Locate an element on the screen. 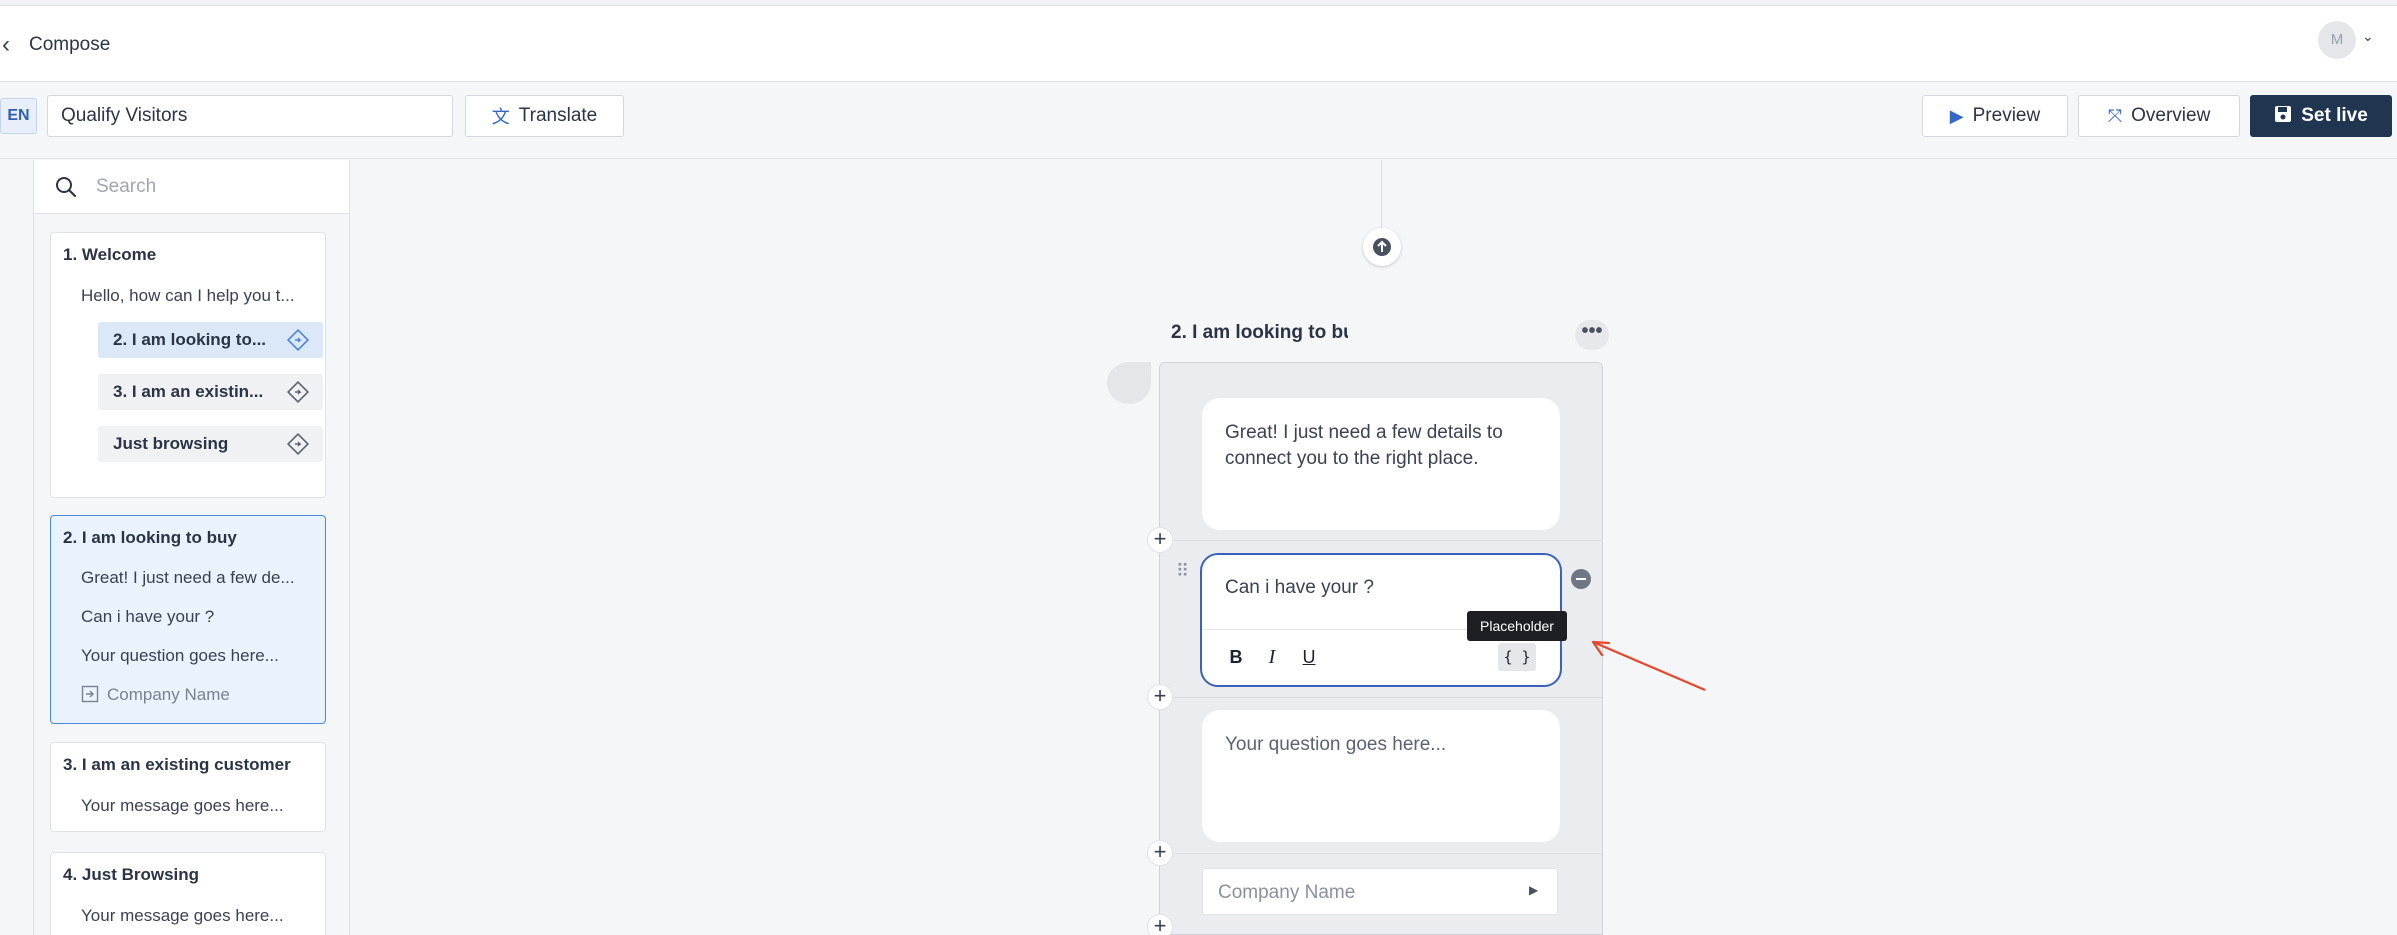 The width and height of the screenshot is (2397, 935). connector-line is located at coordinates (1381, 197).